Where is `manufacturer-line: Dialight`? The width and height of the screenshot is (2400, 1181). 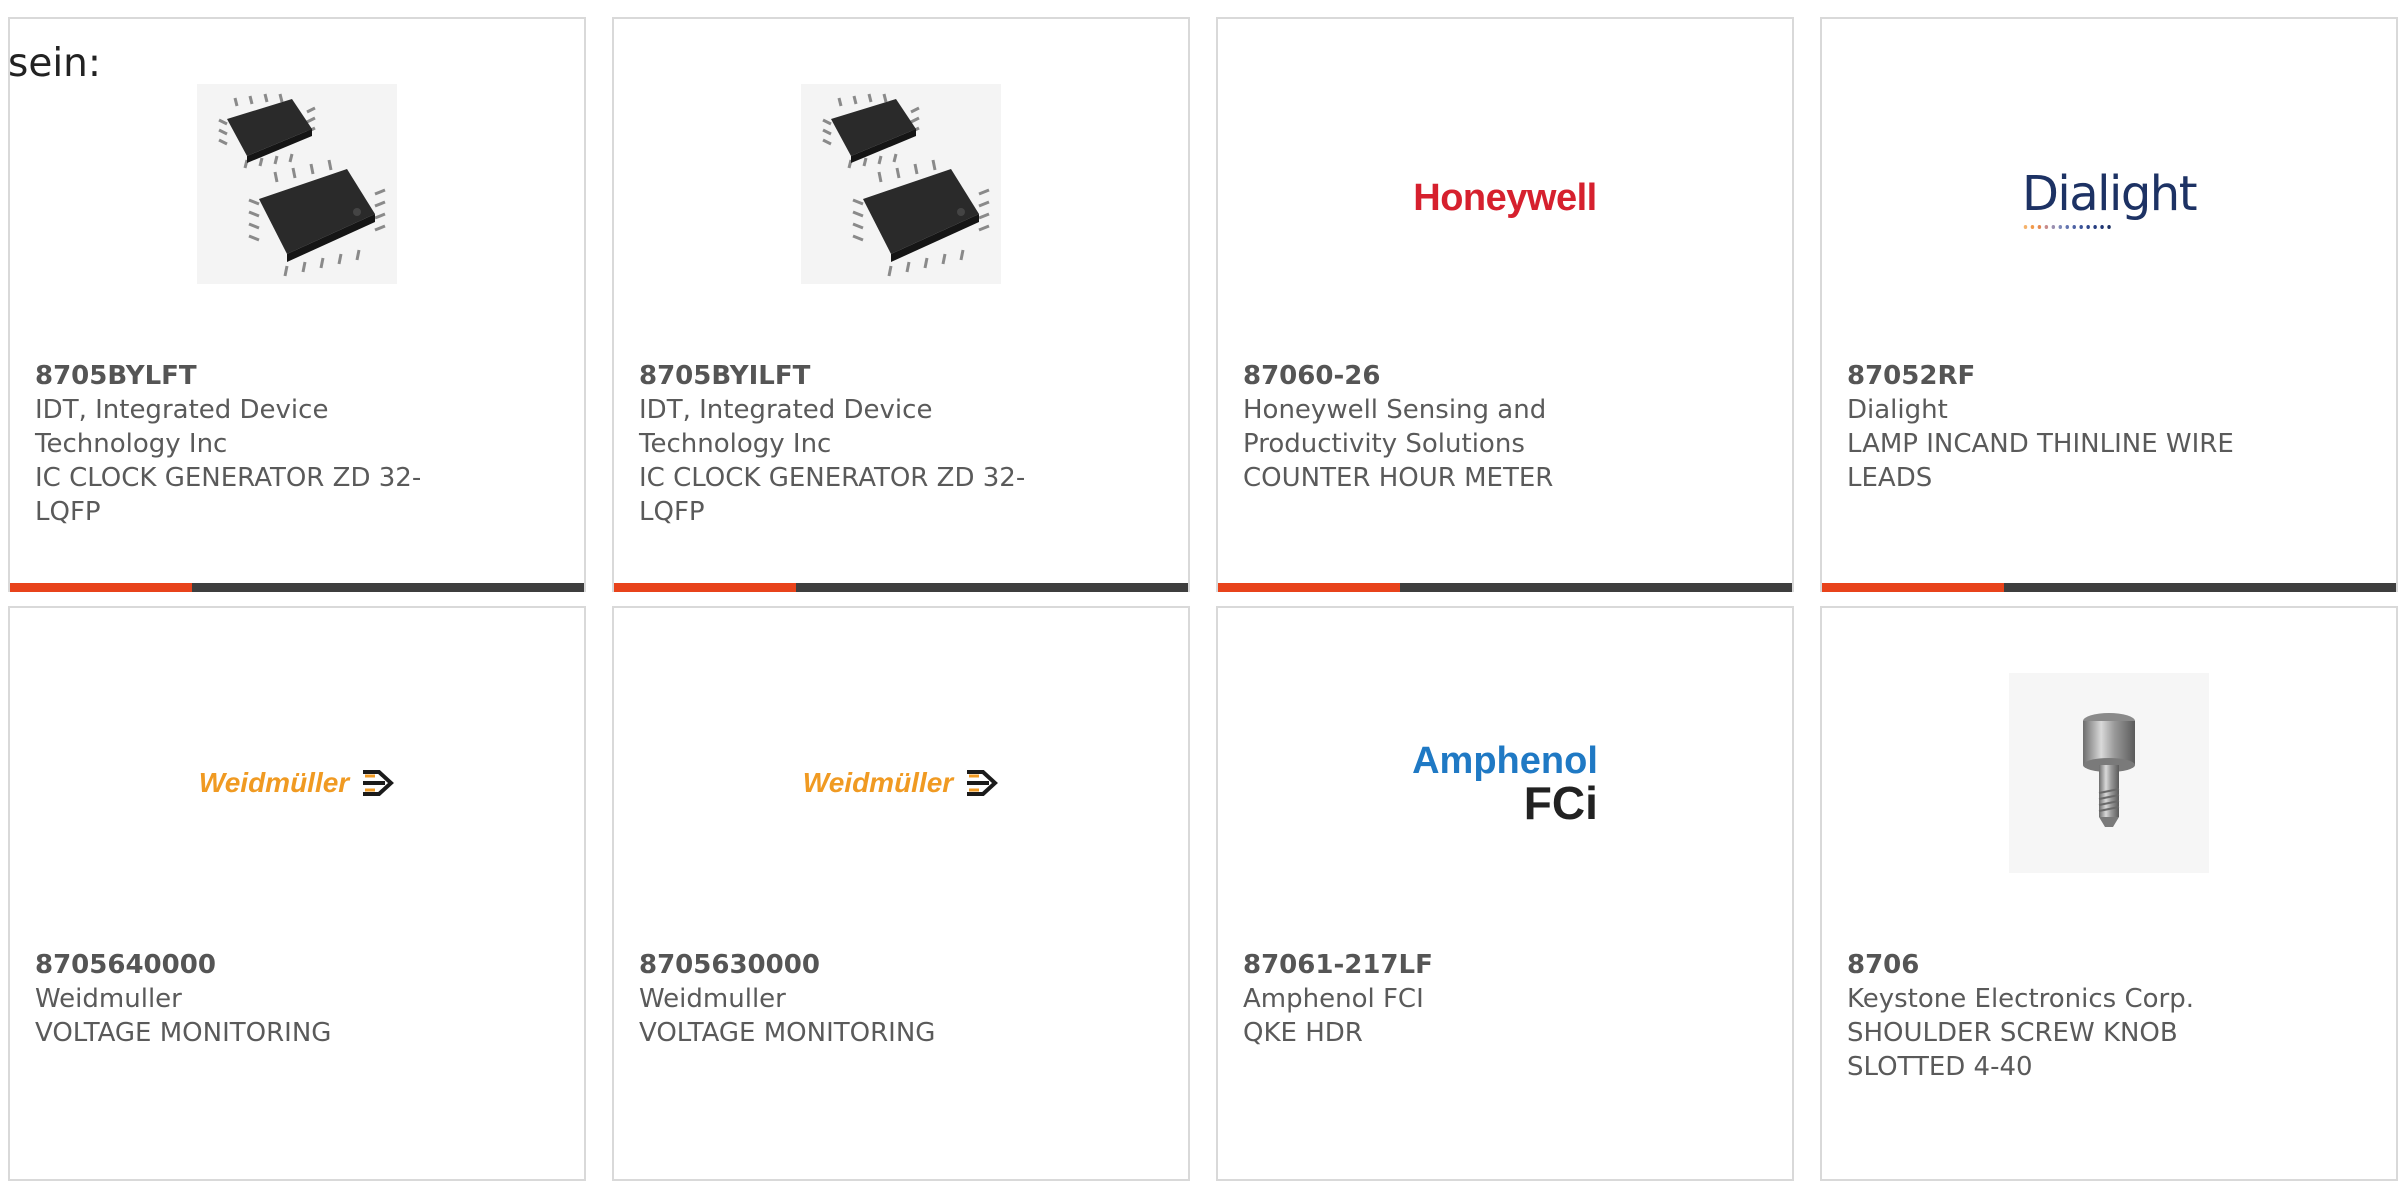 manufacturer-line: Dialight is located at coordinates (1897, 410).